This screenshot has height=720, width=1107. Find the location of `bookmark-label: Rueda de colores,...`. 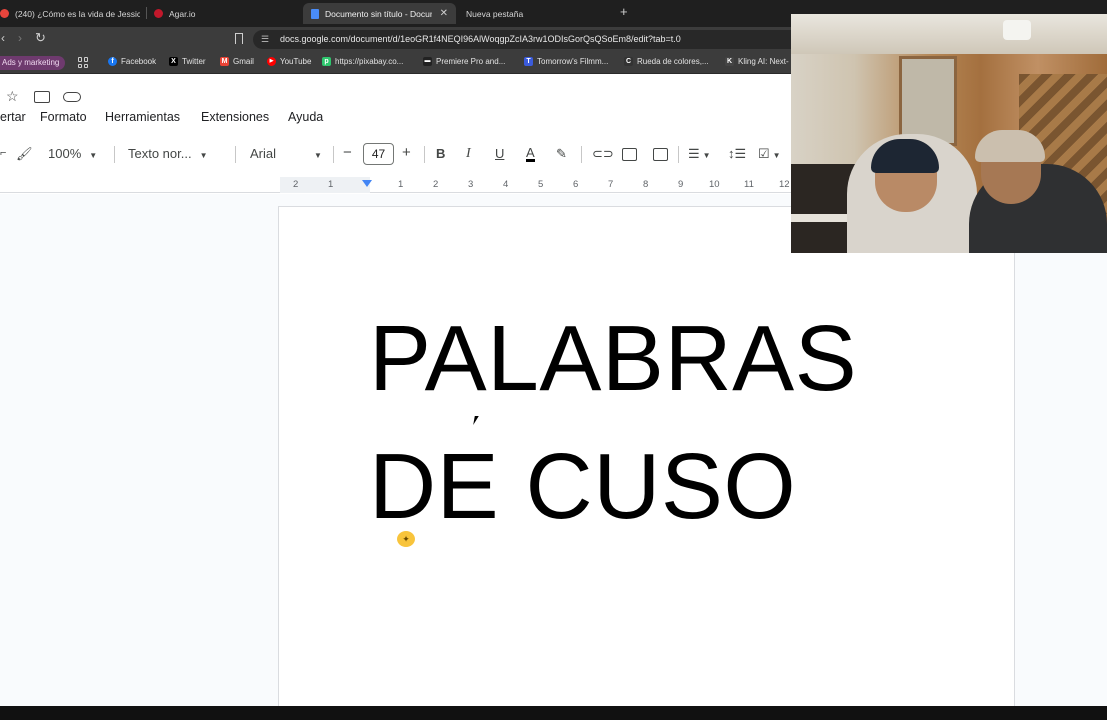

bookmark-label: Rueda de colores,... is located at coordinates (673, 61).